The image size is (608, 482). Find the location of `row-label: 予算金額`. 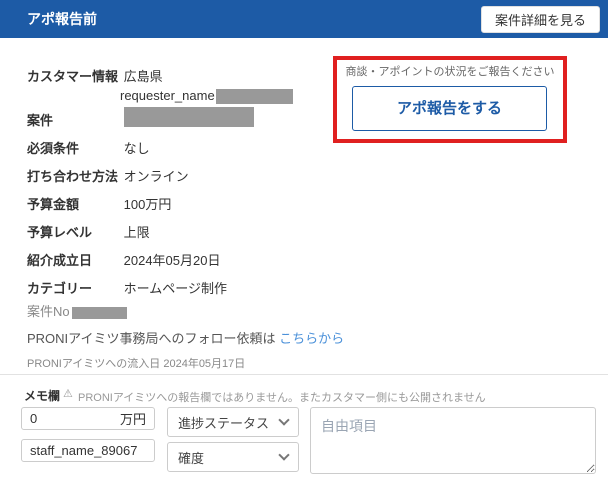

row-label: 予算金額 is located at coordinates (53, 204).